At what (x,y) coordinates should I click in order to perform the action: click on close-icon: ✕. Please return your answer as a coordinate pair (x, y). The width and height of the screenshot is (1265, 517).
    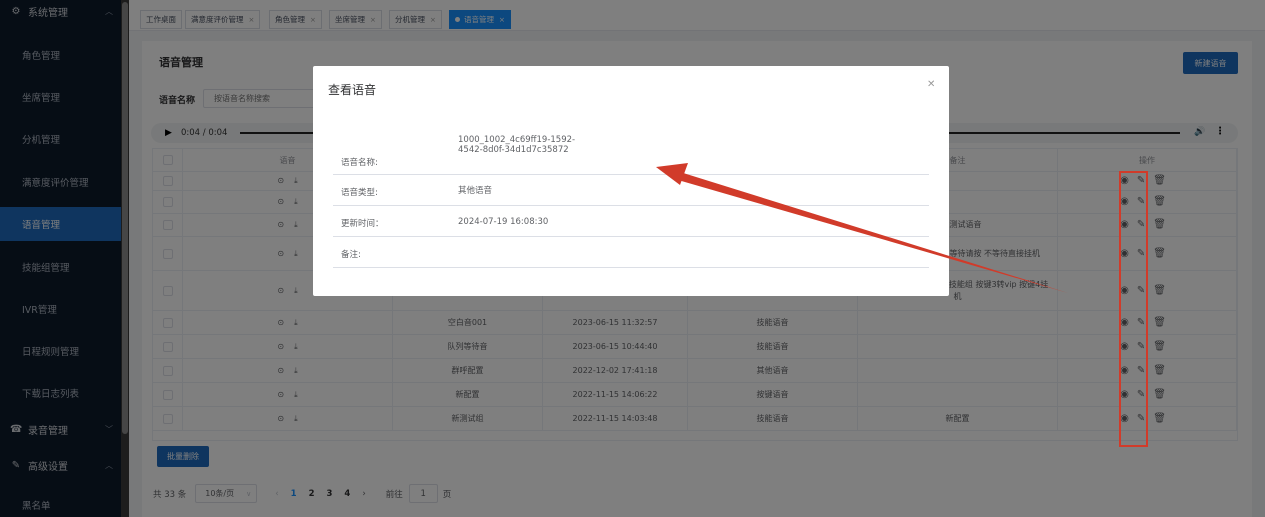
    Looking at the image, I should click on (931, 84).